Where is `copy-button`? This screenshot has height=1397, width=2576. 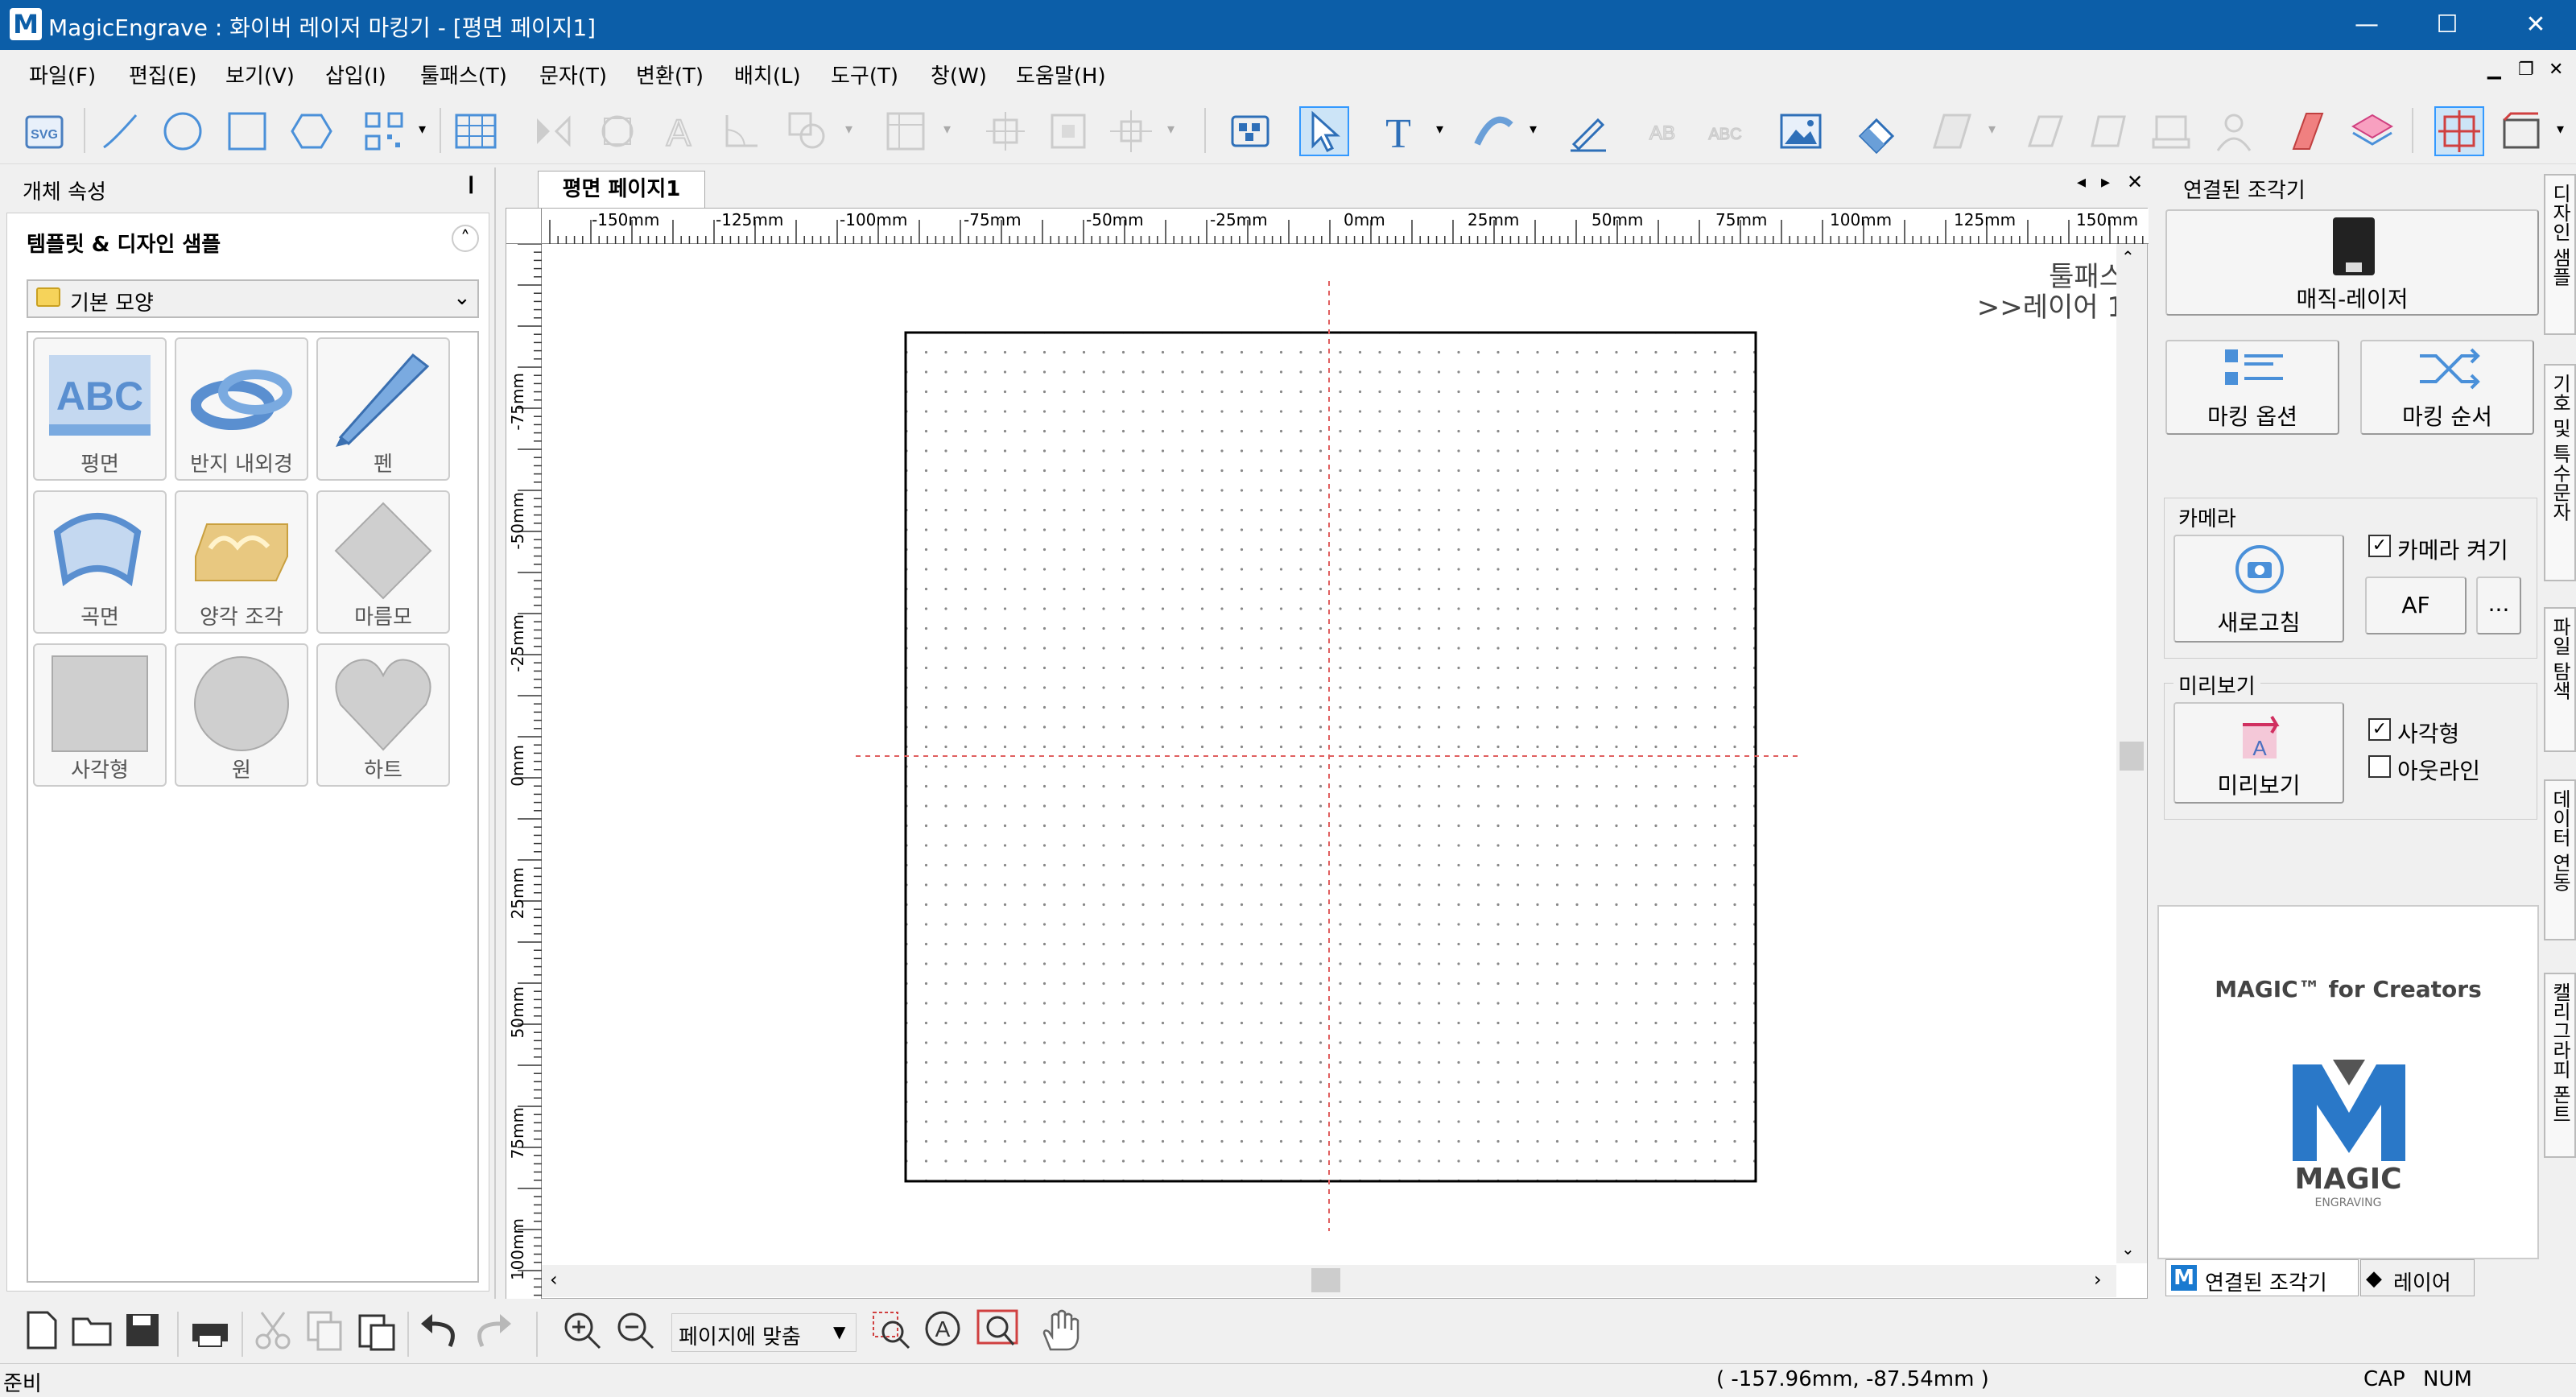 copy-button is located at coordinates (324, 1330).